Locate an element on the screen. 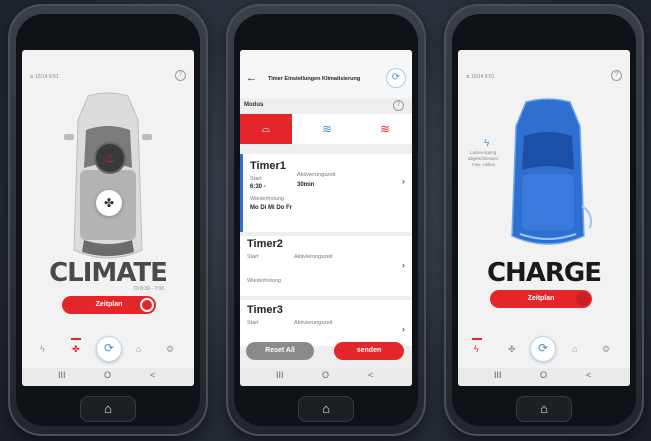  charge-note-2: abgeschlossen is located at coordinates (483, 158).